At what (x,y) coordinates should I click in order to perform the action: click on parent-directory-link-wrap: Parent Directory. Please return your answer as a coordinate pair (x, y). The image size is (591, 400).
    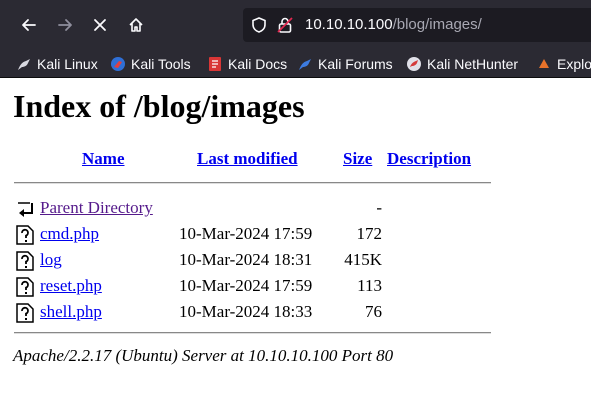
    Looking at the image, I should click on (96, 208).